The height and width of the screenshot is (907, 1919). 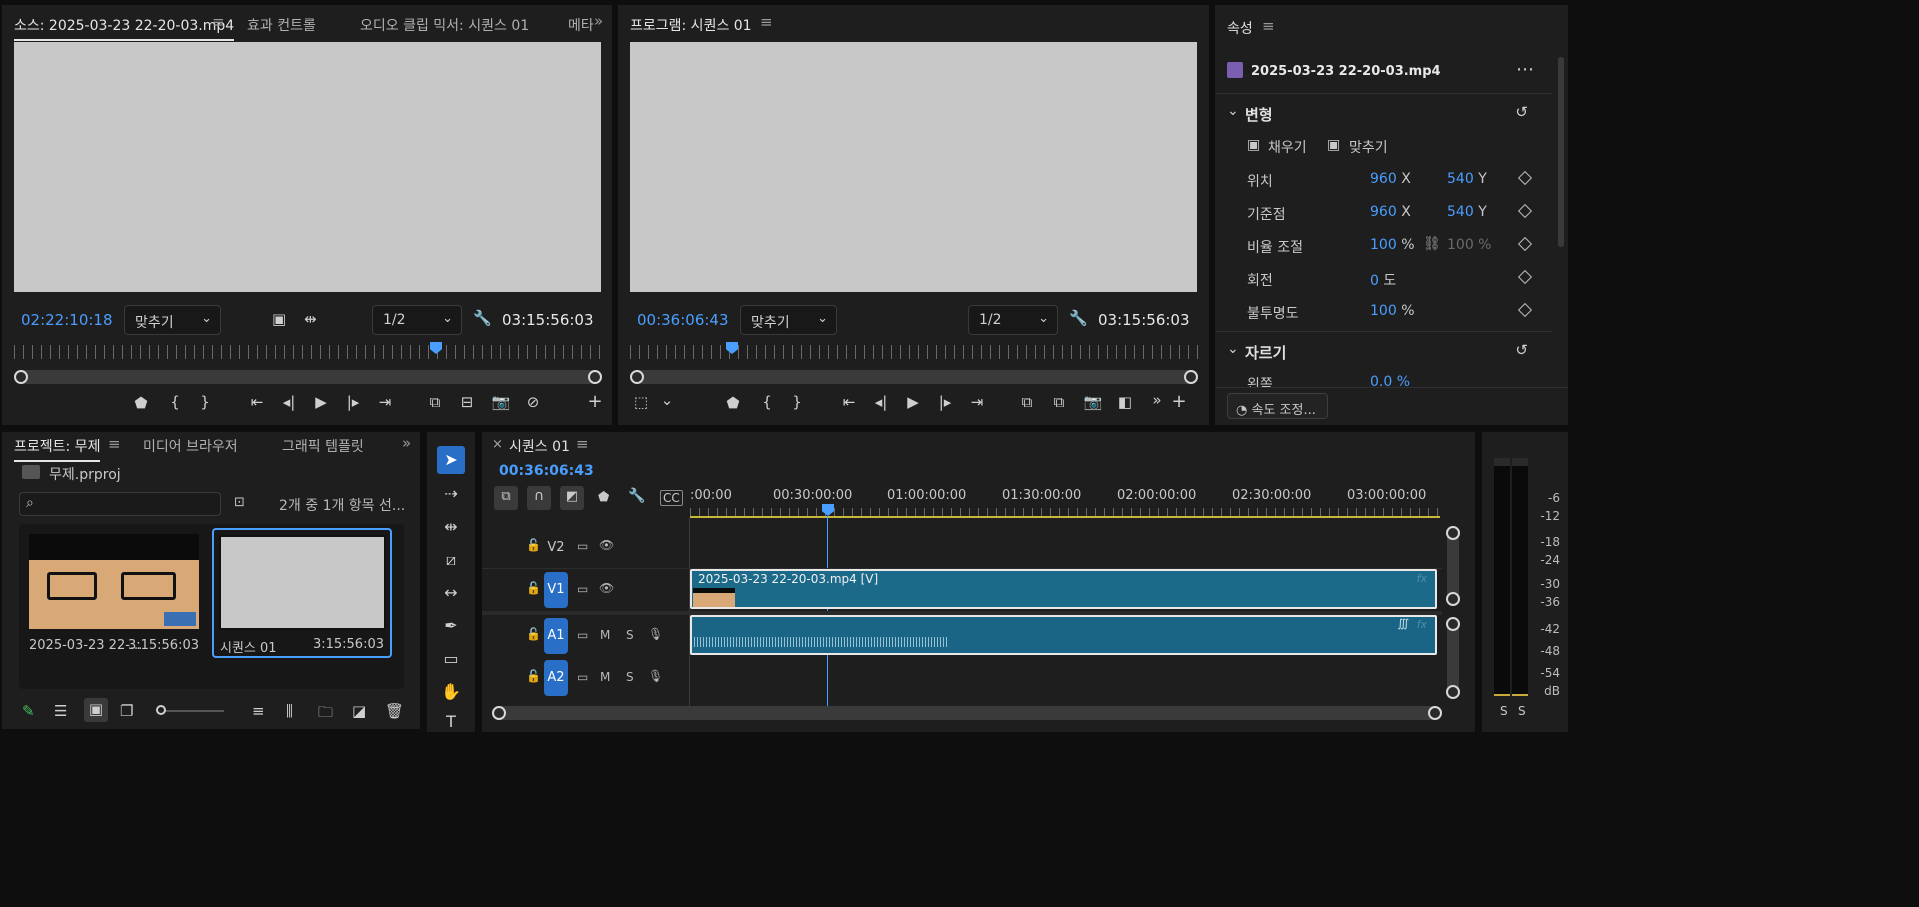 I want to click on value-number: 100, so click(x=1383, y=311).